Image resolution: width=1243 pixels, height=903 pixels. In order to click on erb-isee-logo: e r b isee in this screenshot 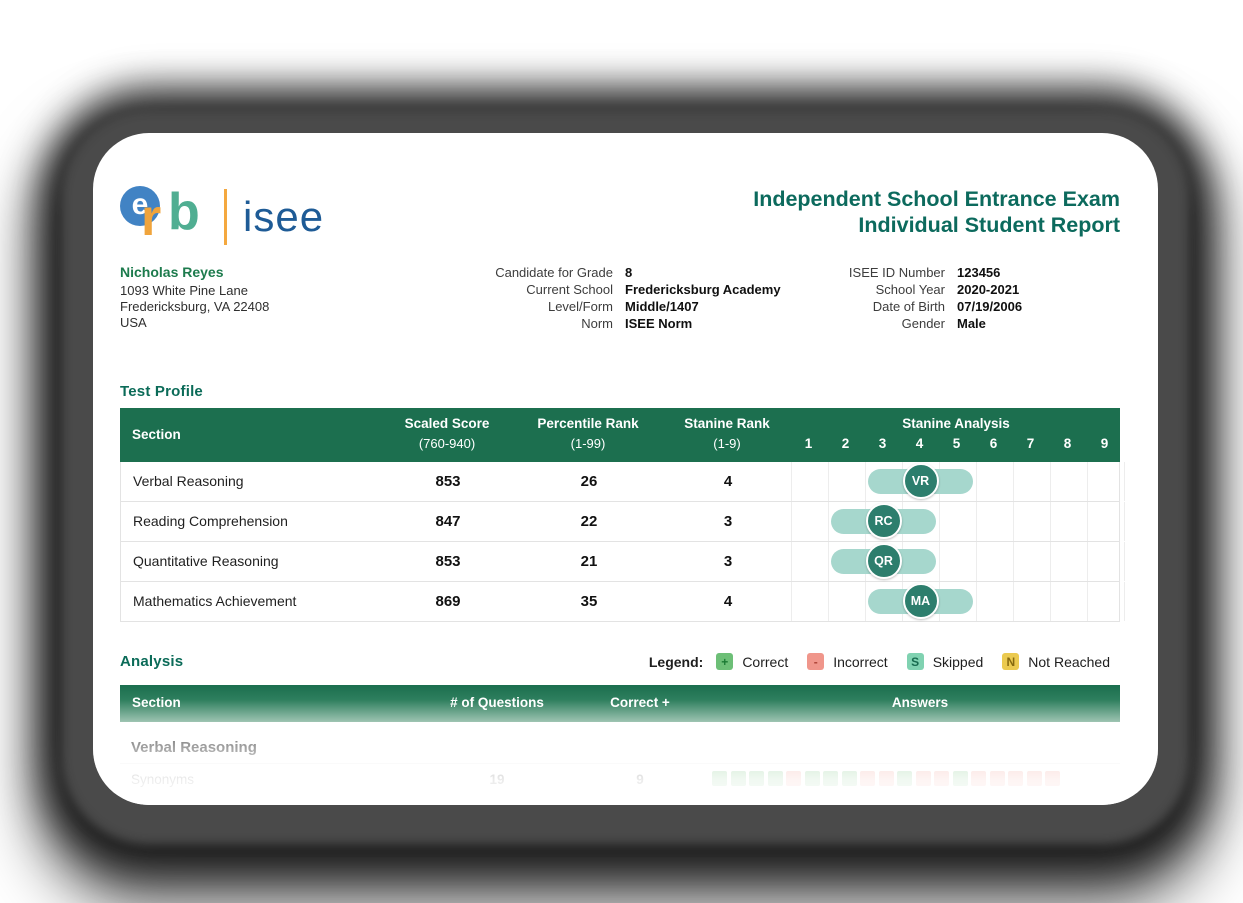, I will do `click(222, 215)`.